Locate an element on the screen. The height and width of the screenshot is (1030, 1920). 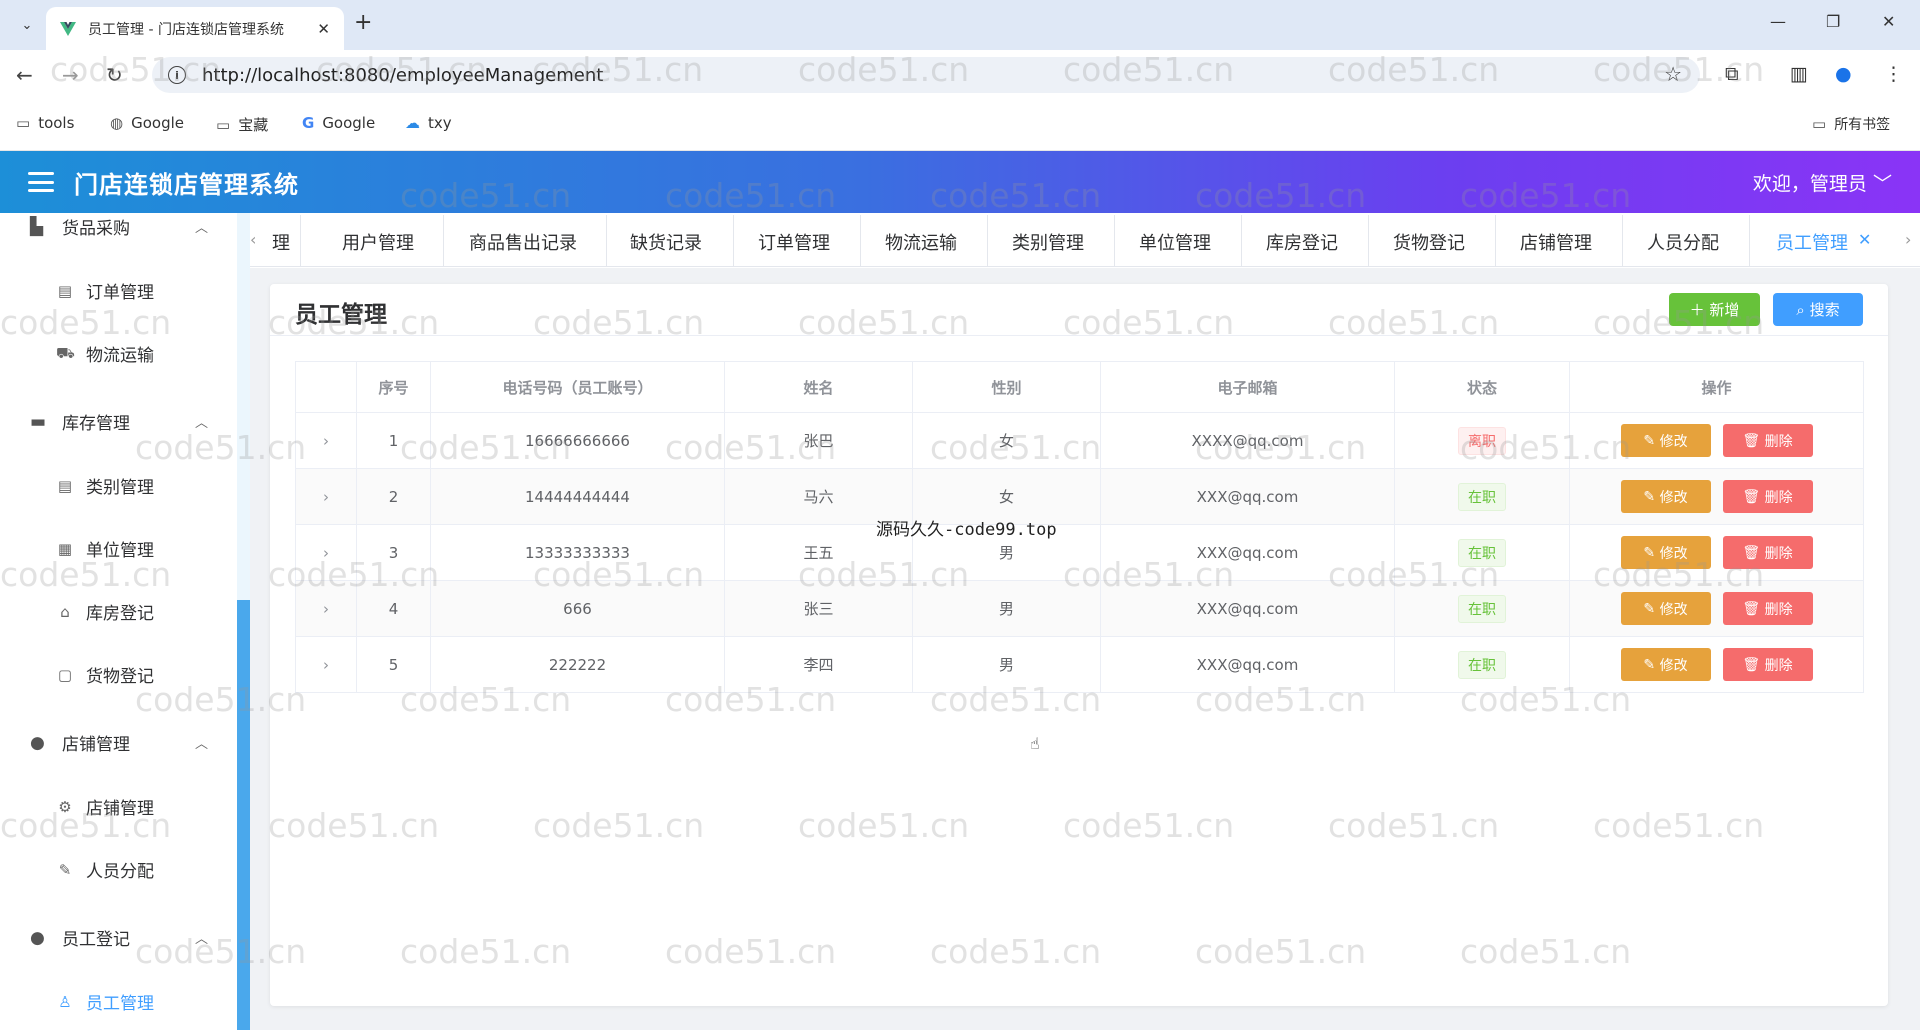
tag-logistics: 物流运输 is located at coordinates (921, 242).